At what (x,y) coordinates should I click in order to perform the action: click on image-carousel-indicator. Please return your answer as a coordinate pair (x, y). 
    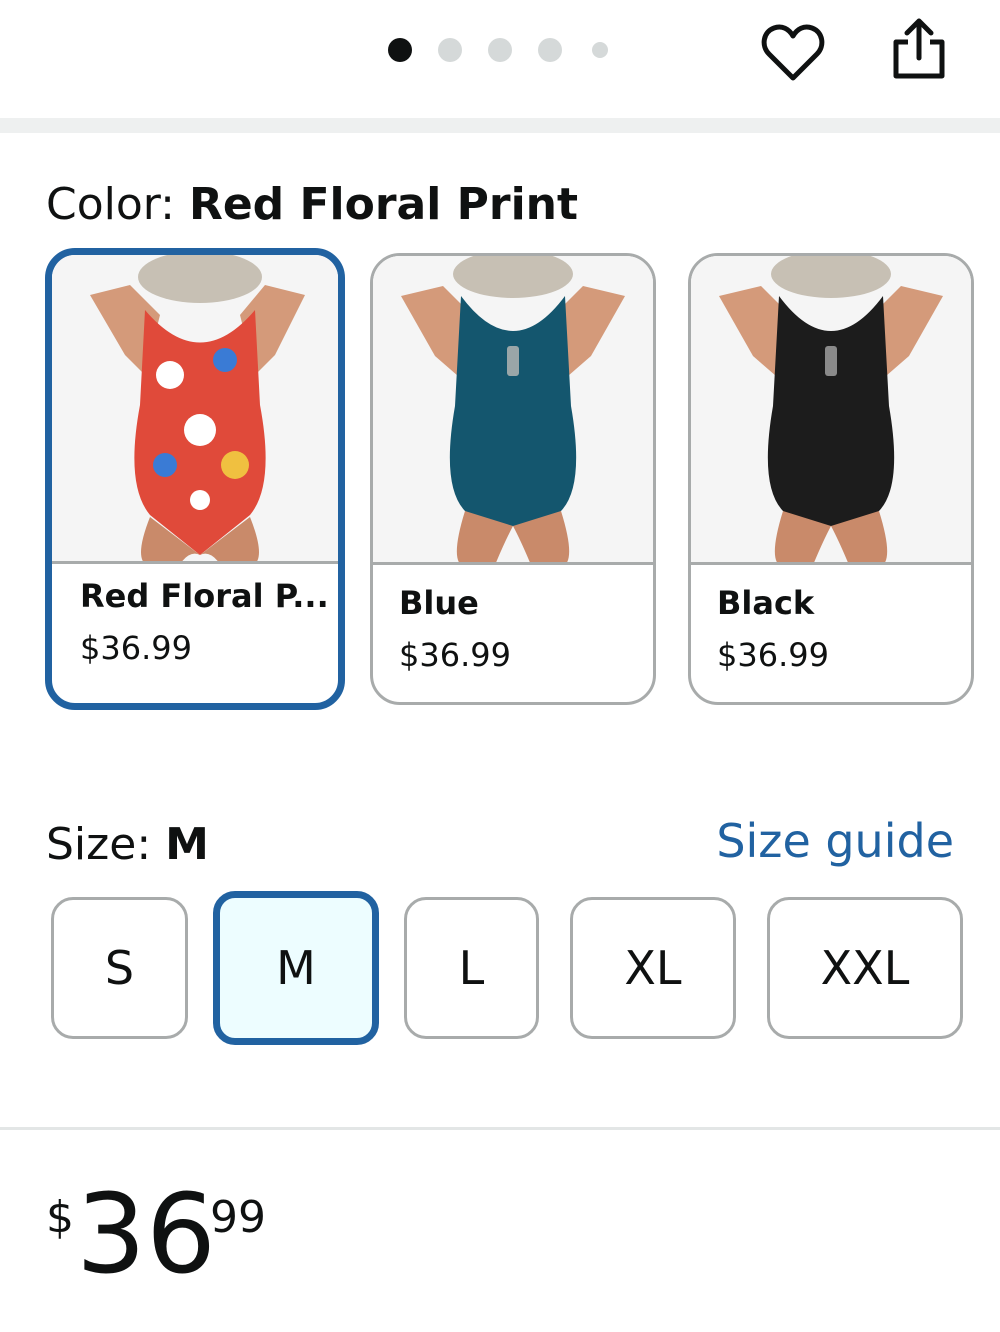
    Looking at the image, I should click on (511, 50).